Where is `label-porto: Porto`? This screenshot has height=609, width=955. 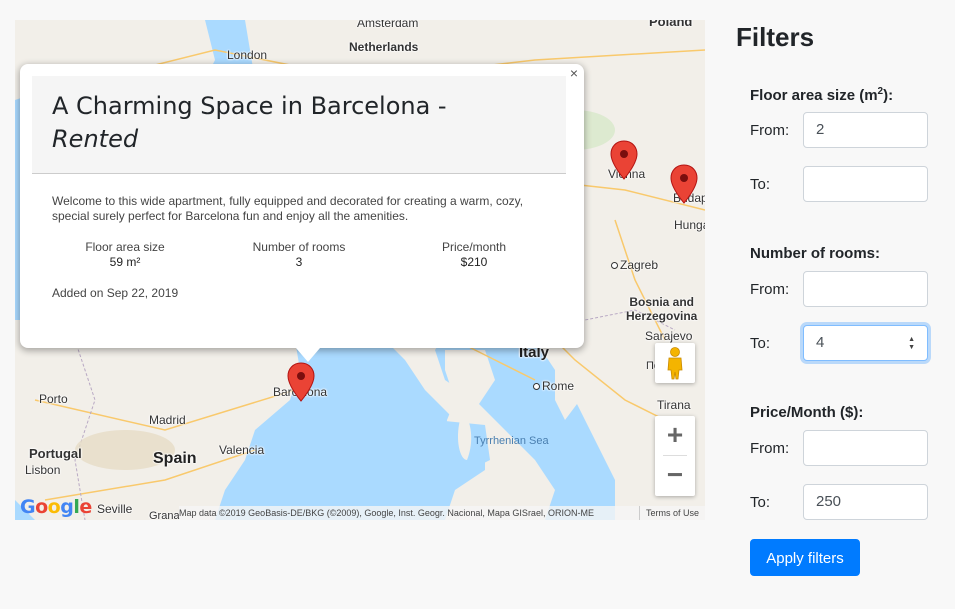 label-porto: Porto is located at coordinates (53, 399).